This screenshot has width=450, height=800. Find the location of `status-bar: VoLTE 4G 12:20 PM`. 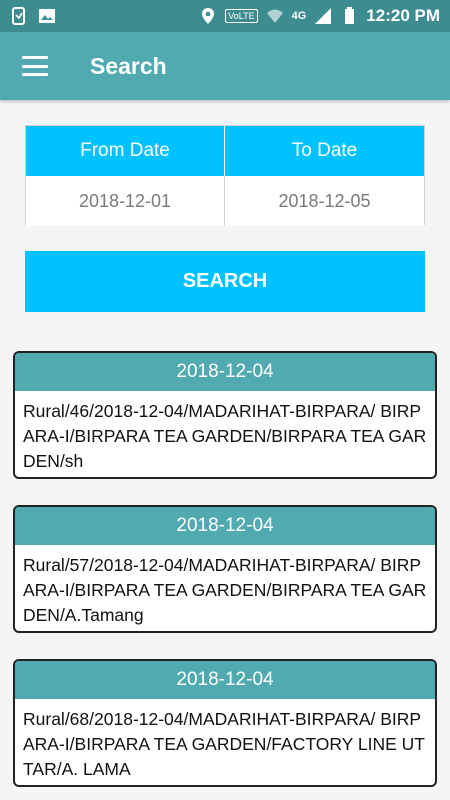

status-bar: VoLTE 4G 12:20 PM is located at coordinates (225, 16).